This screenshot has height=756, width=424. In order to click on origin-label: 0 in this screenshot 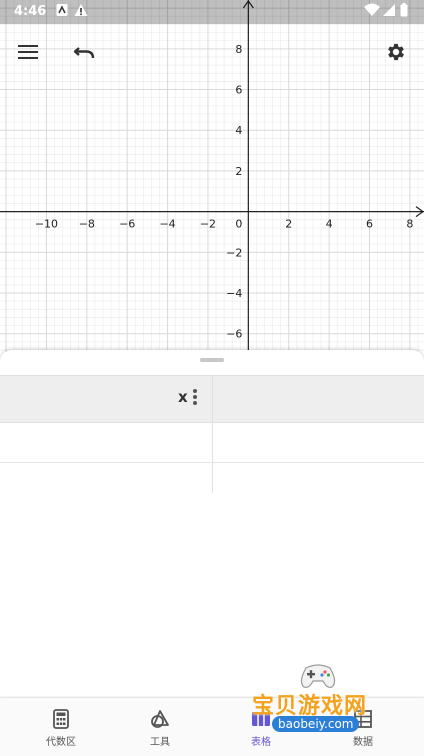, I will do `click(238, 224)`.